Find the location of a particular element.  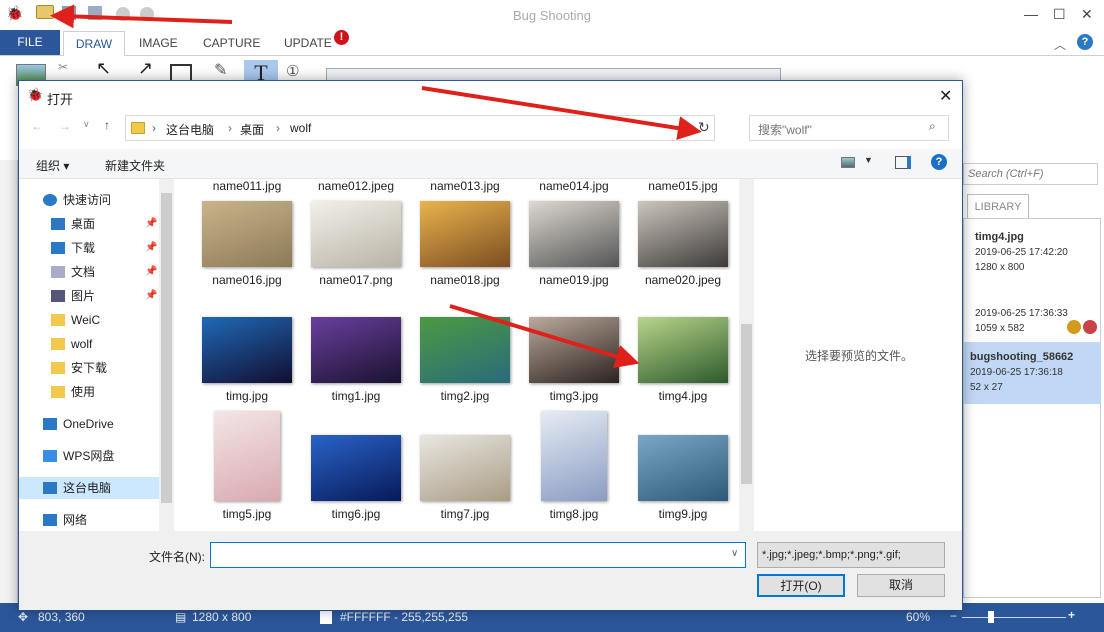

arrow-to-timg4 is located at coordinates (544, 336).